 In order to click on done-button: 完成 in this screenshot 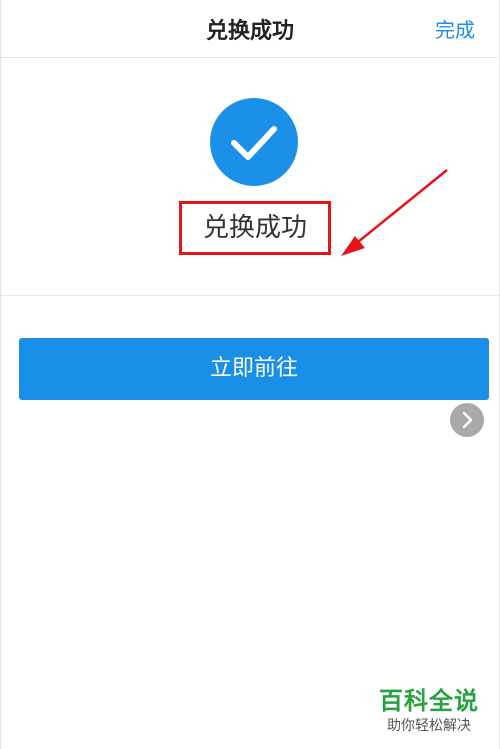, I will do `click(455, 28)`.